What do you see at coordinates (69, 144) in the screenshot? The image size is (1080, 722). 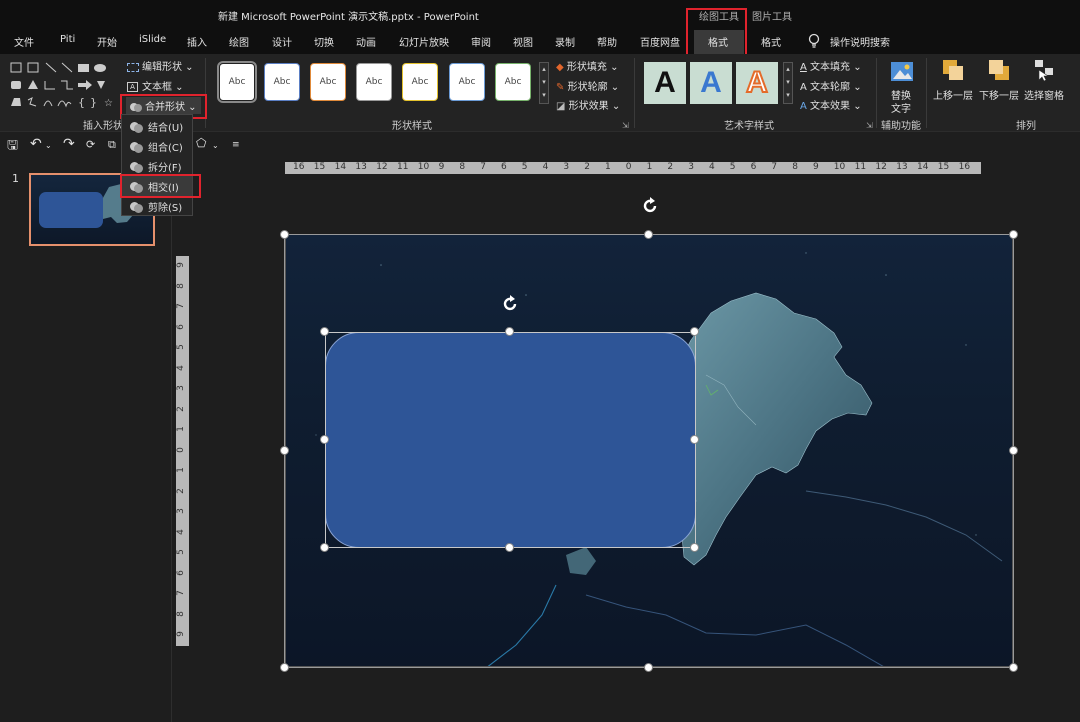 I see `redo-icon: ↷` at bounding box center [69, 144].